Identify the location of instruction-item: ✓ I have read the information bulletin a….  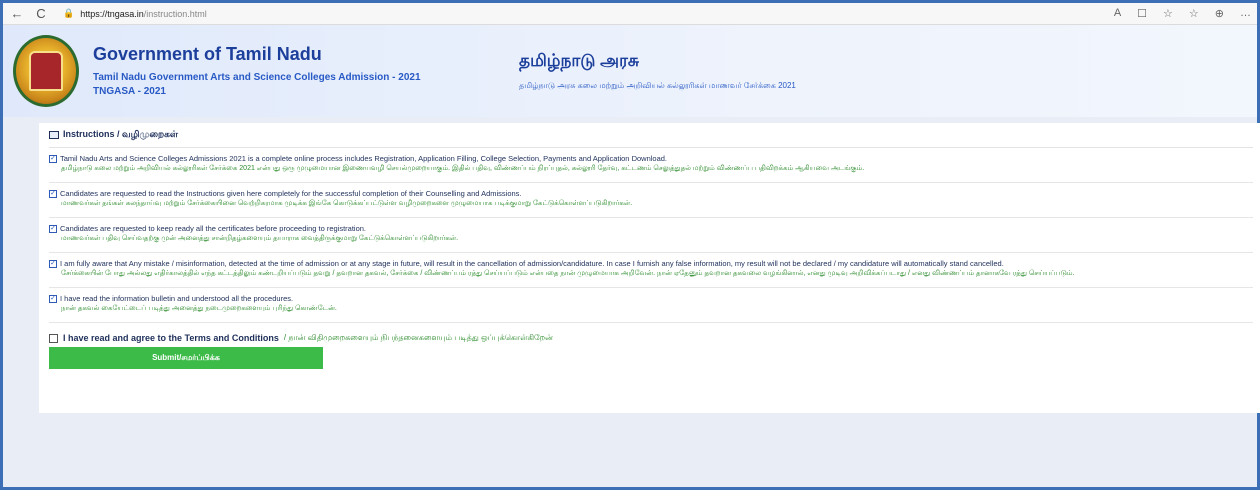
(651, 305).